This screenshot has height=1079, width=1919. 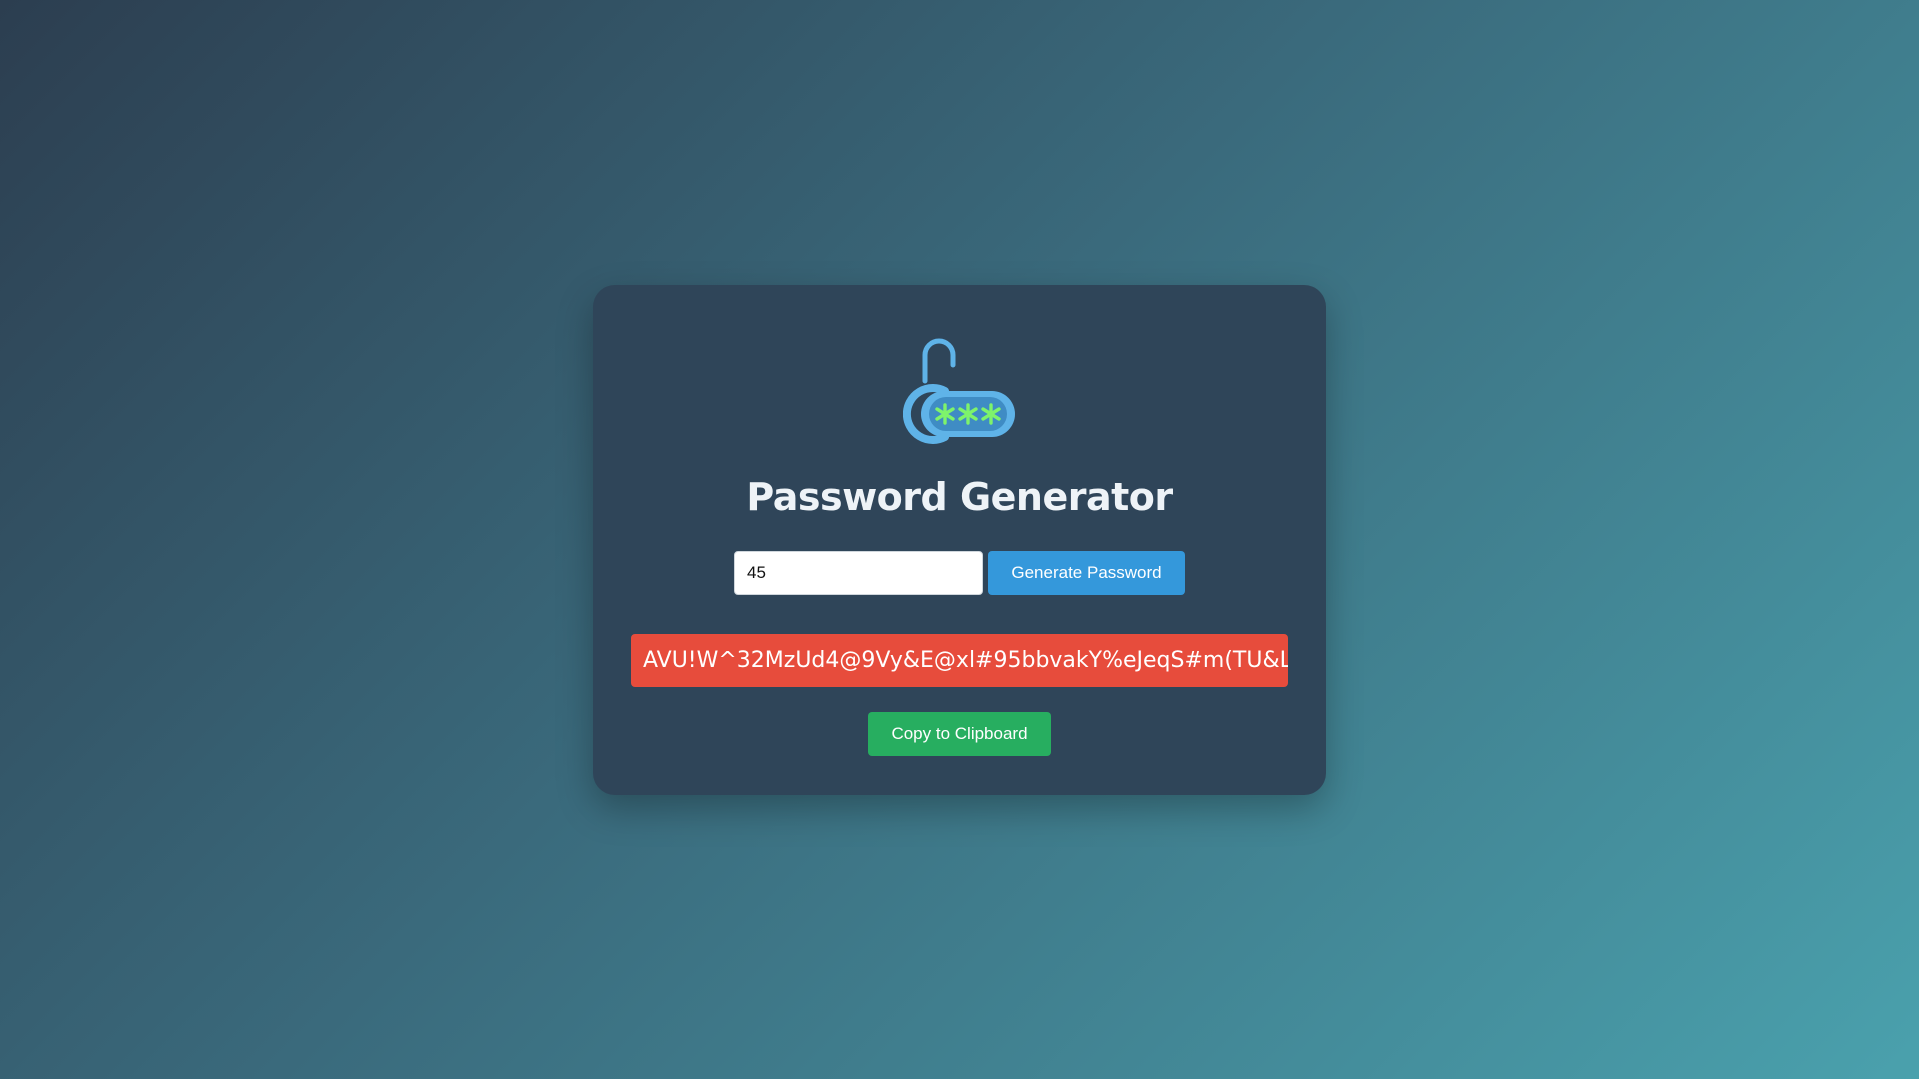 I want to click on generate-password-button: Generate Password, so click(x=1086, y=573).